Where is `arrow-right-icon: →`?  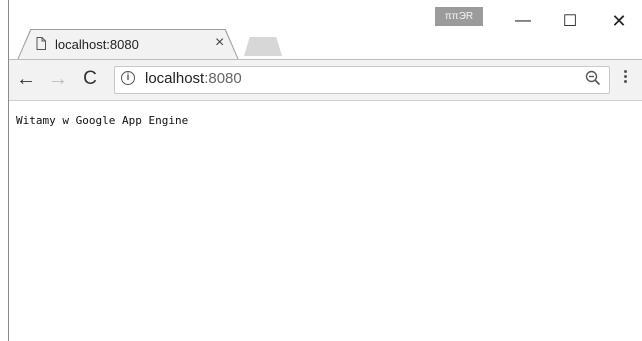
arrow-right-icon: → is located at coordinates (58, 78).